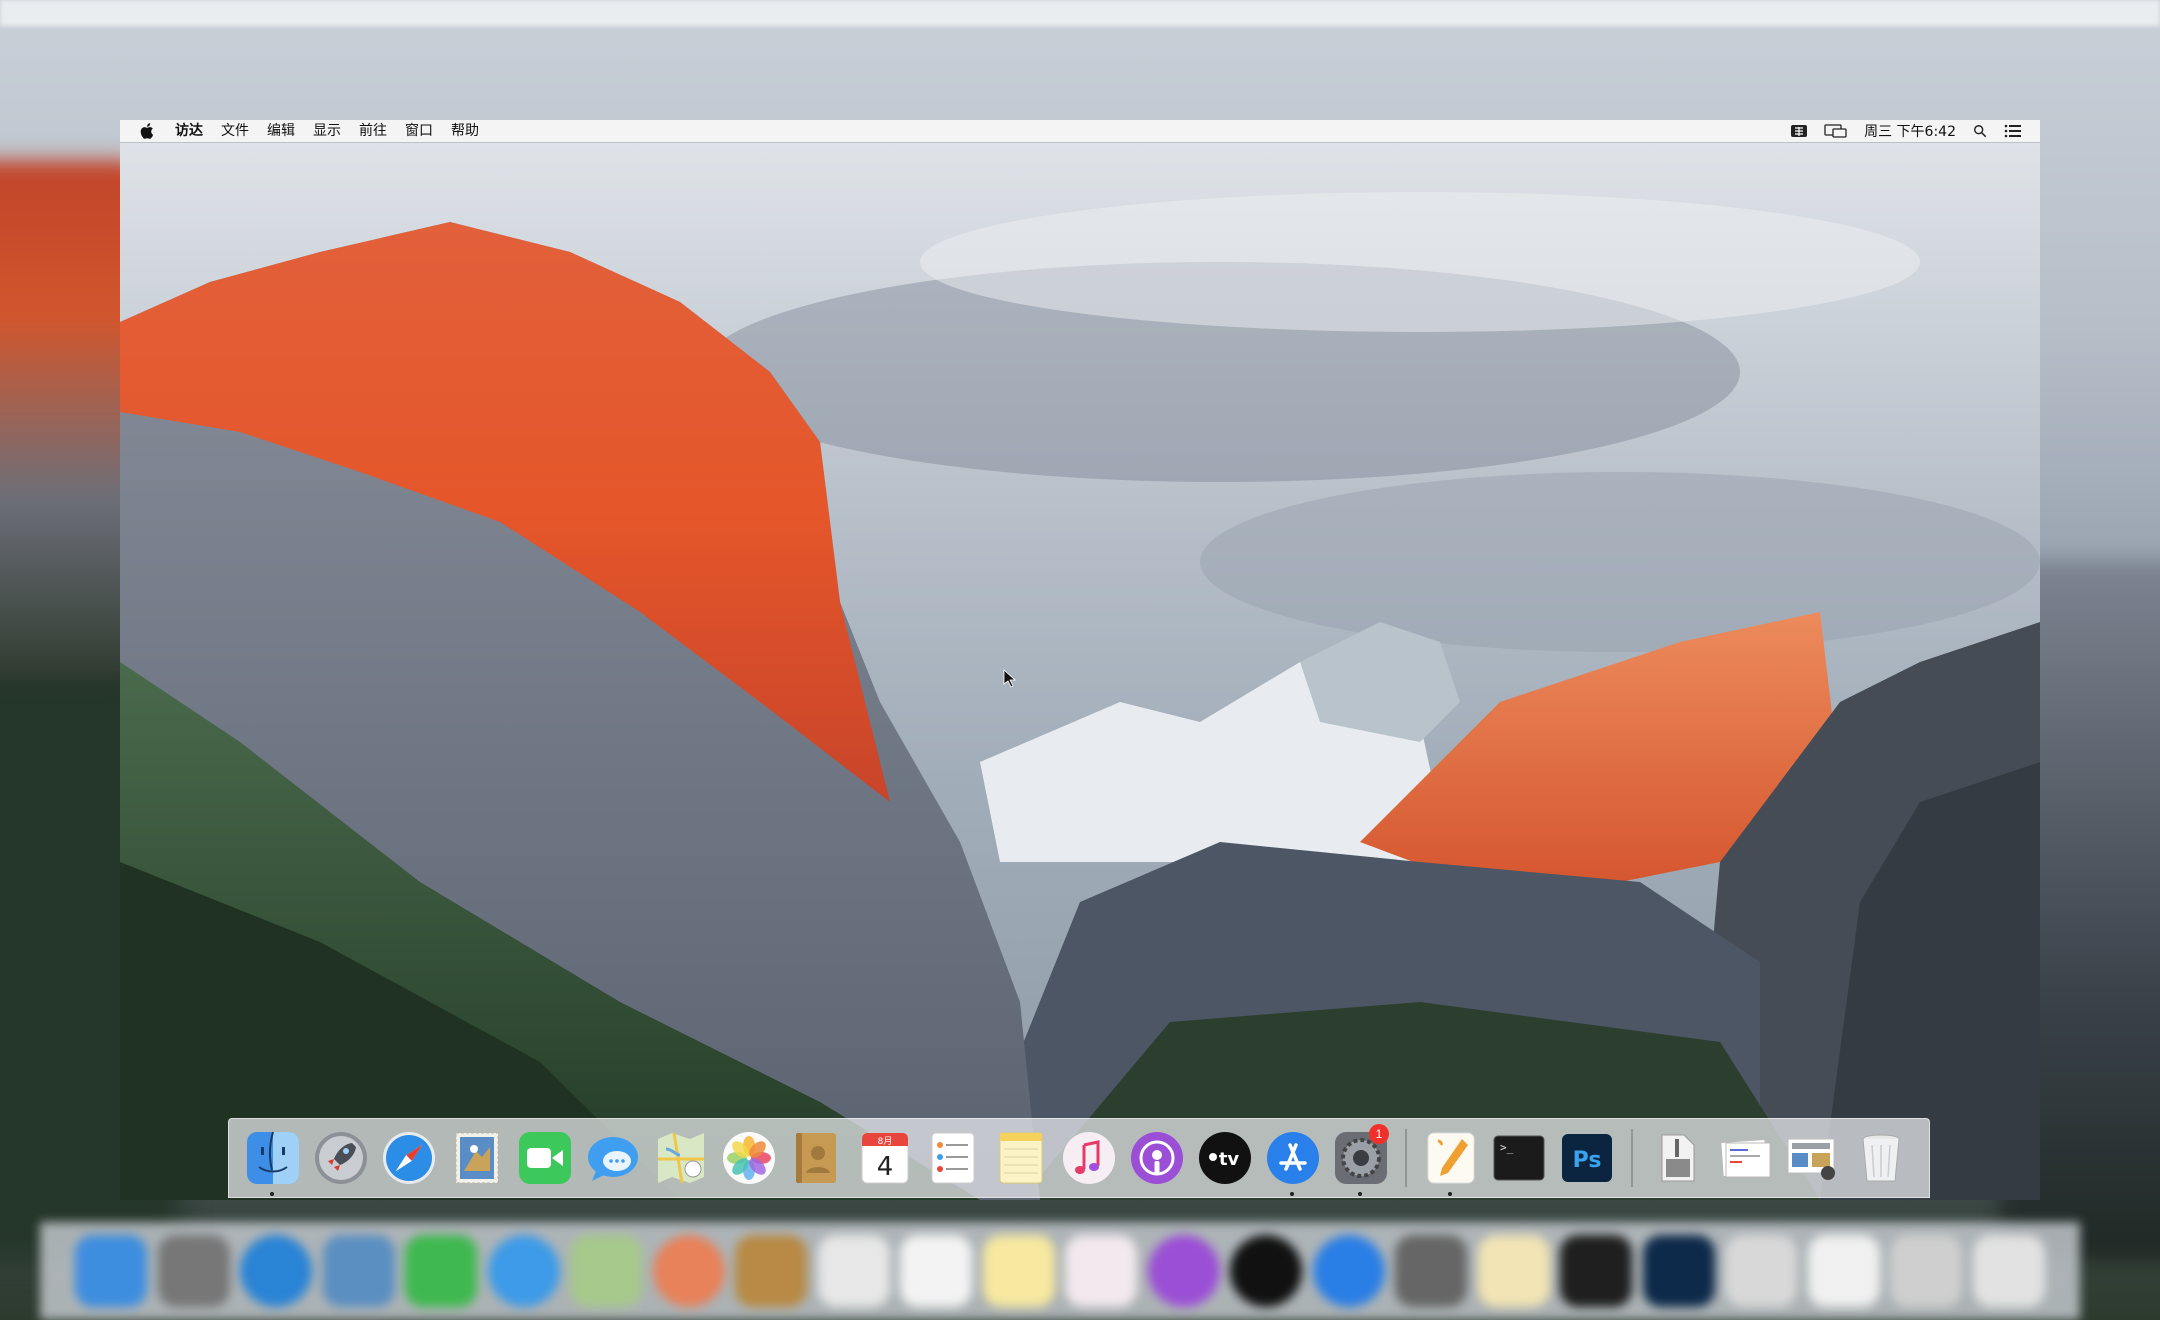 Image resolution: width=2160 pixels, height=1320 pixels. I want to click on menu-extras: 周三 下午6:42, so click(1906, 131).